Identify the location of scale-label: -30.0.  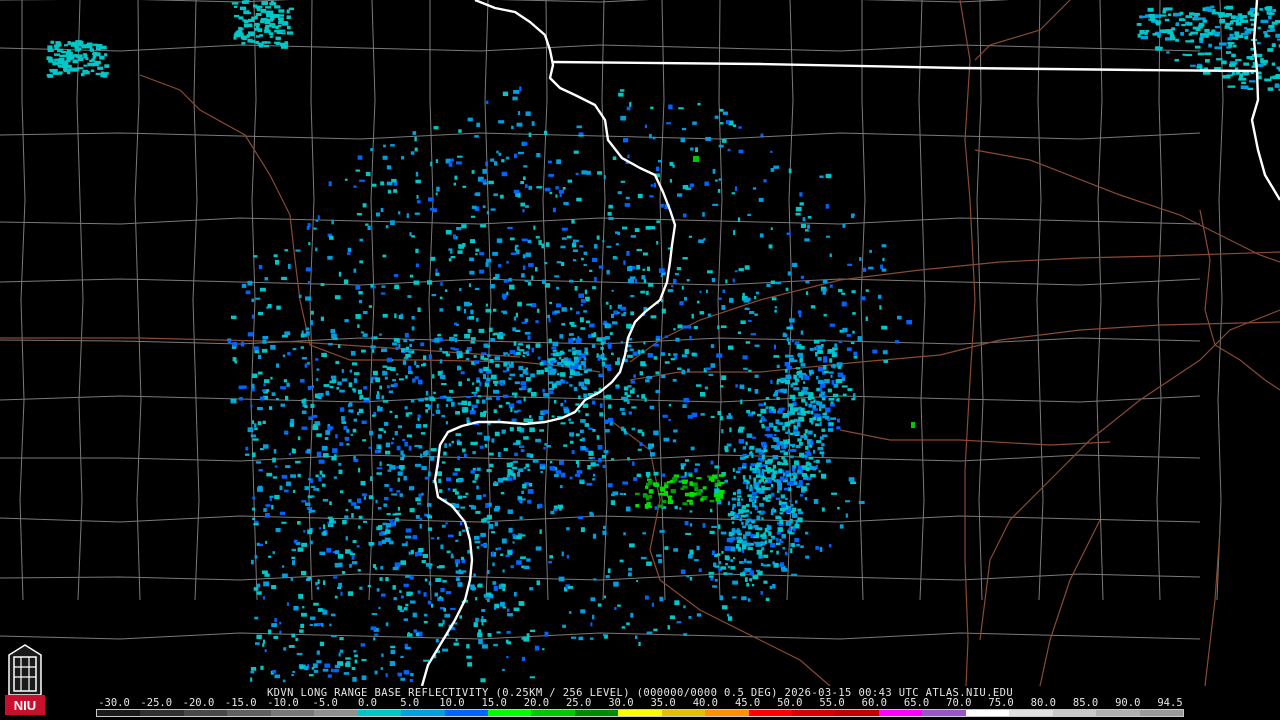
(114, 703).